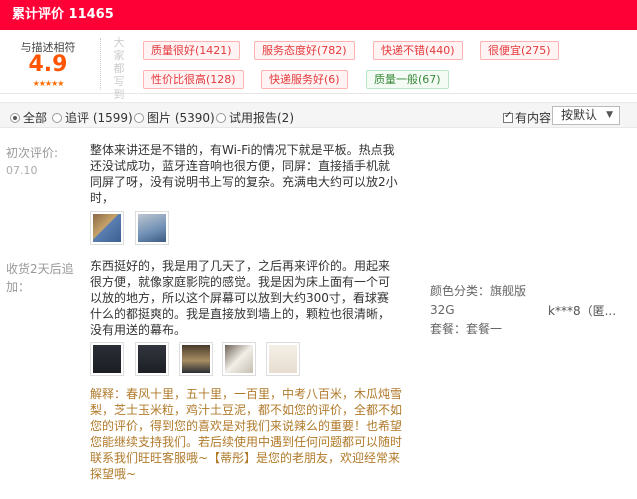 Image resolution: width=637 pixels, height=499 pixels. Describe the element at coordinates (99, 118) in the screenshot. I see `filter-followup-label: 追评 (1599)` at that location.